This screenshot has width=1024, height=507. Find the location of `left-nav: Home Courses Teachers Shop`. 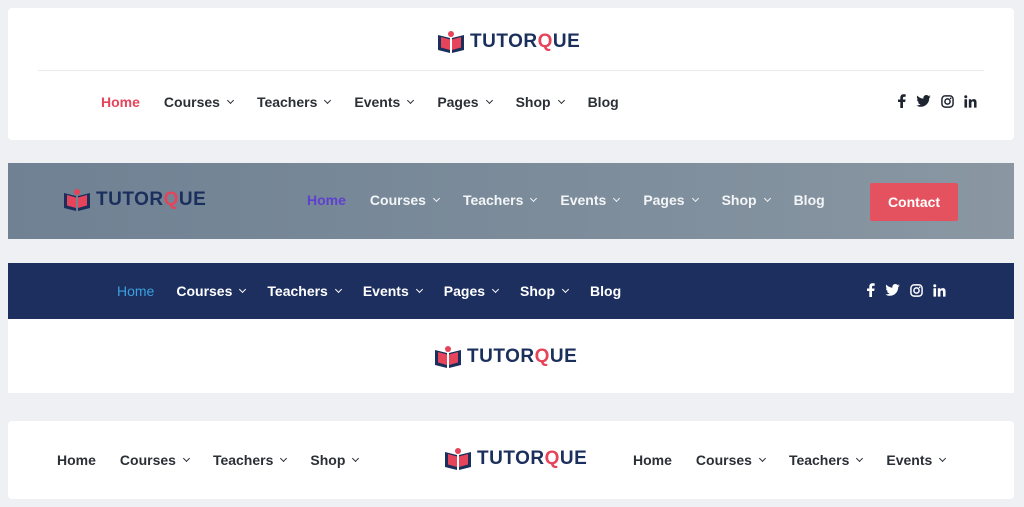

left-nav: Home Courses Teachers Shop is located at coordinates (208, 460).